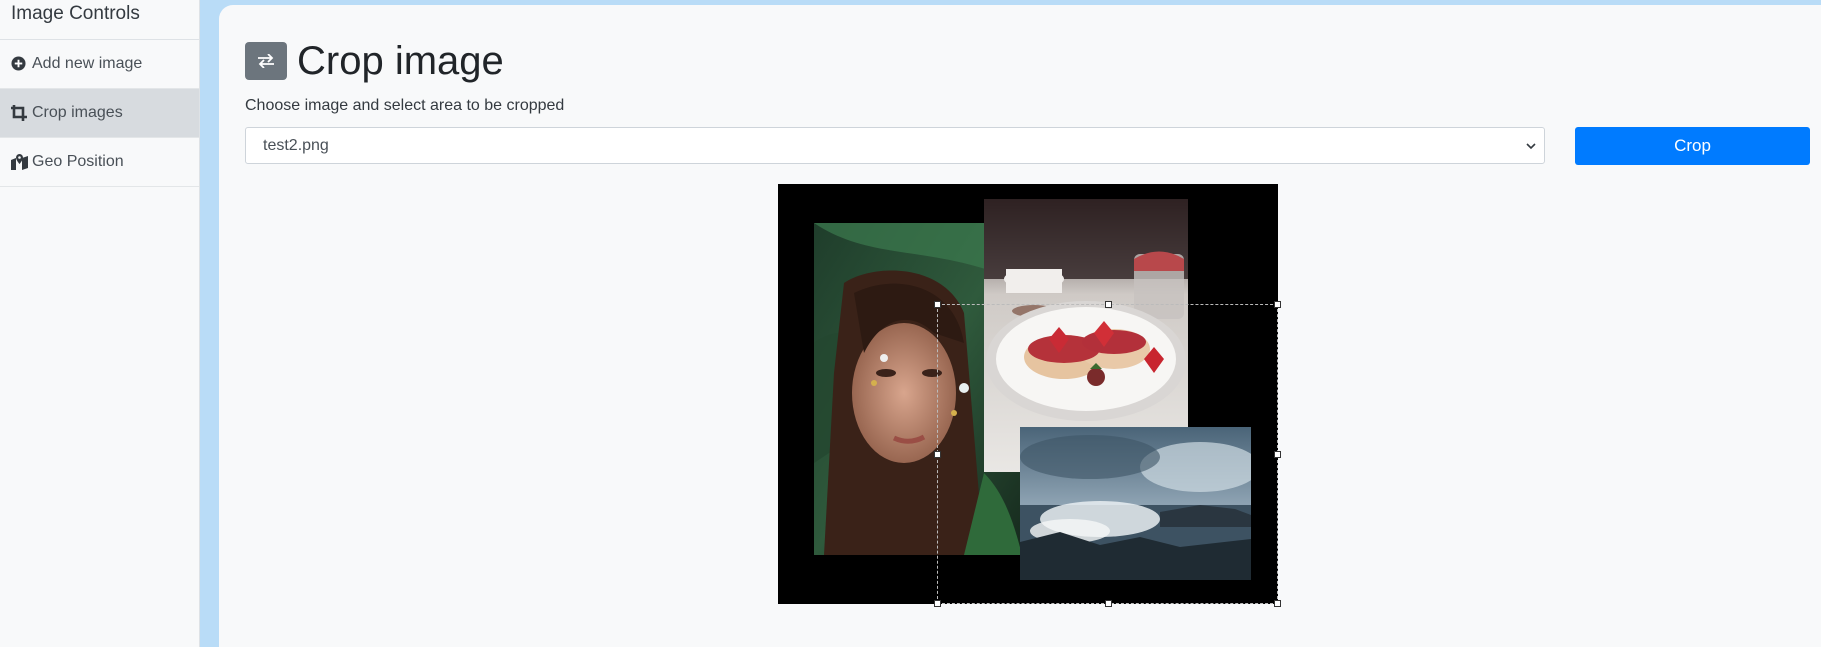 This screenshot has height=647, width=1821. Describe the element at coordinates (78, 161) in the screenshot. I see `sidebar-item-label: Geo Position` at that location.